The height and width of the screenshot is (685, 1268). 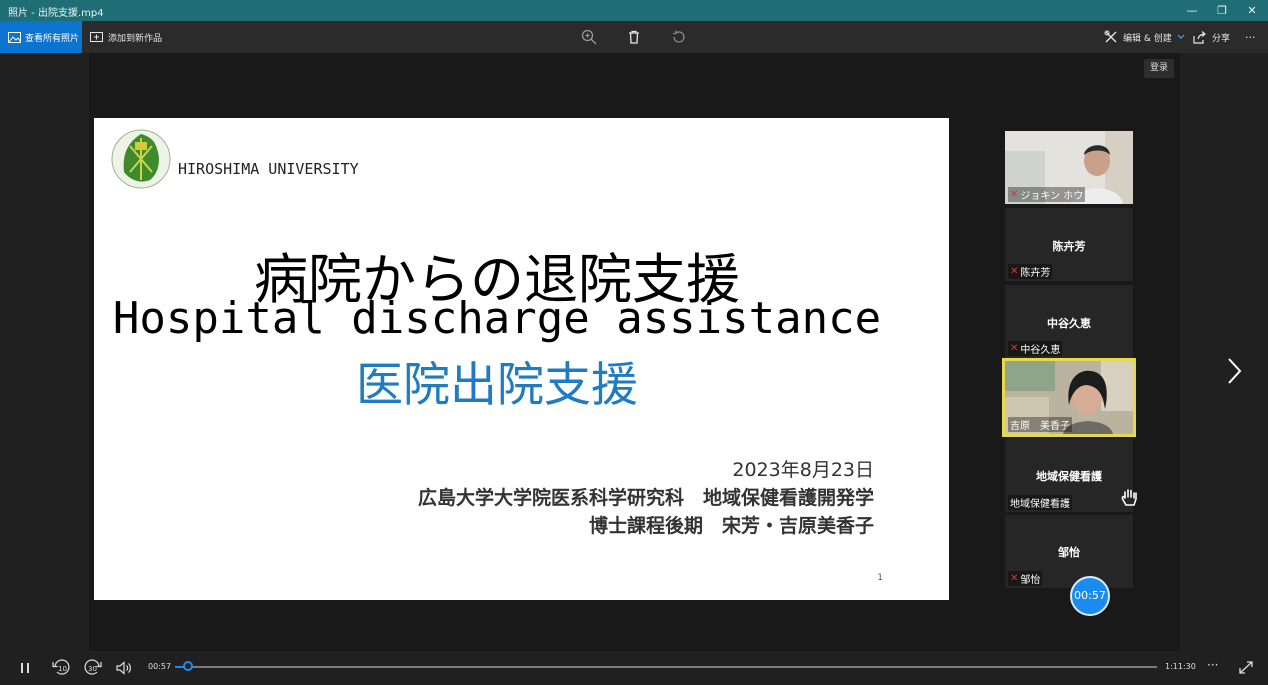 I want to click on more-playback-options: ···, so click(x=1212, y=665).